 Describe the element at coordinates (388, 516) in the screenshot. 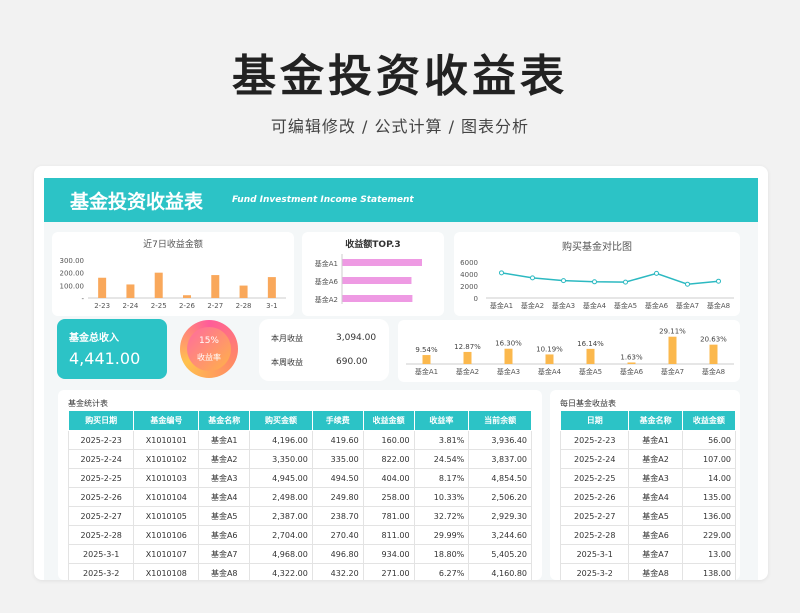

I see `table-cell: 781.00` at that location.